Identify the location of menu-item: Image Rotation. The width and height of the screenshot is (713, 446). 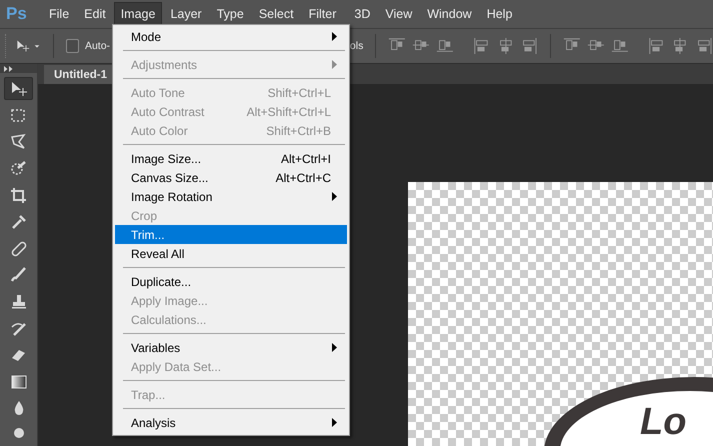
(231, 196).